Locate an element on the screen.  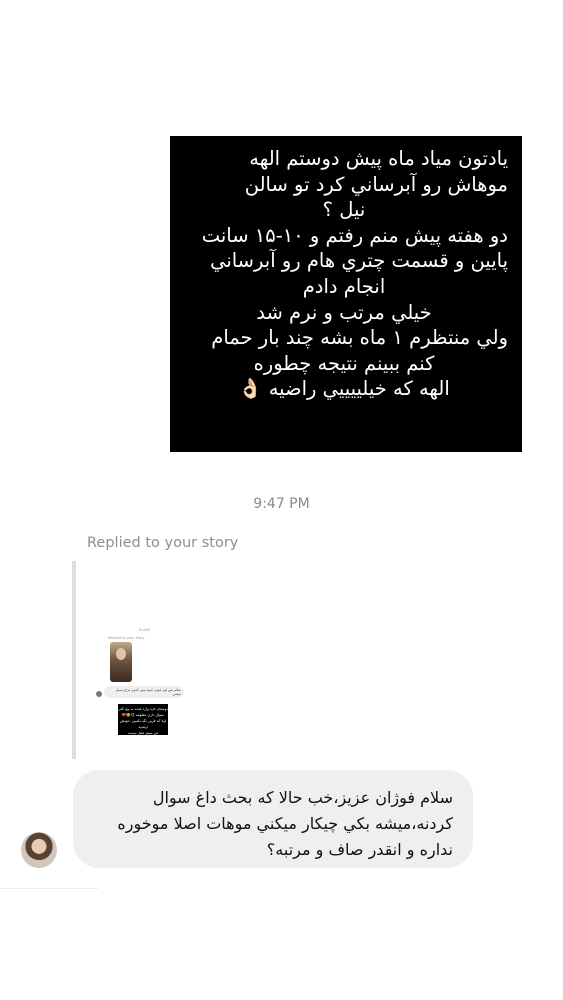
message-line: پايين و قسمت چتري هام رو آبرساني is located at coordinates (359, 261).